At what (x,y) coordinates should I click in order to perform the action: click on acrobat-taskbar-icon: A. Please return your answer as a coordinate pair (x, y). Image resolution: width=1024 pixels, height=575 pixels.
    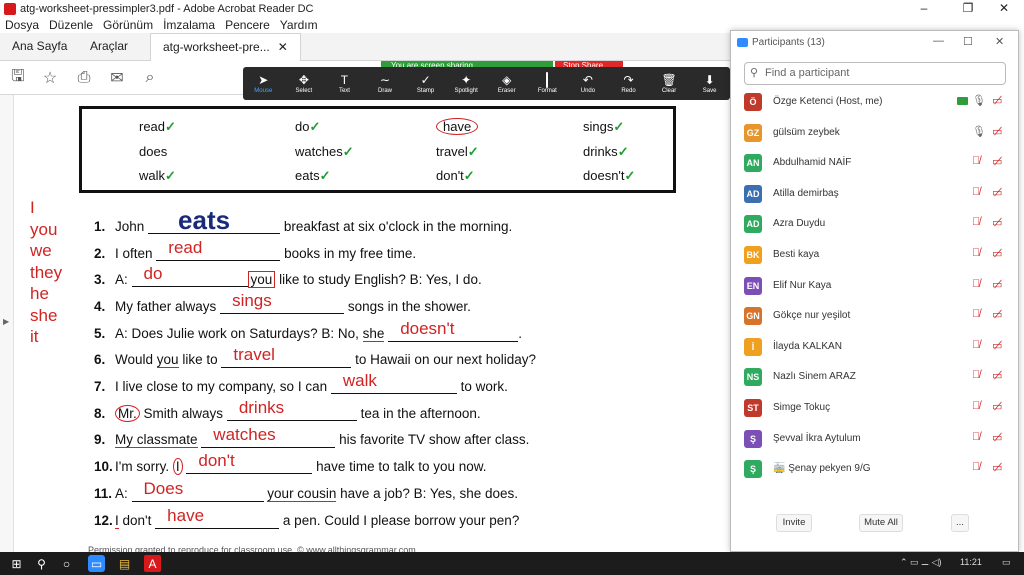
    Looking at the image, I should click on (152, 563).